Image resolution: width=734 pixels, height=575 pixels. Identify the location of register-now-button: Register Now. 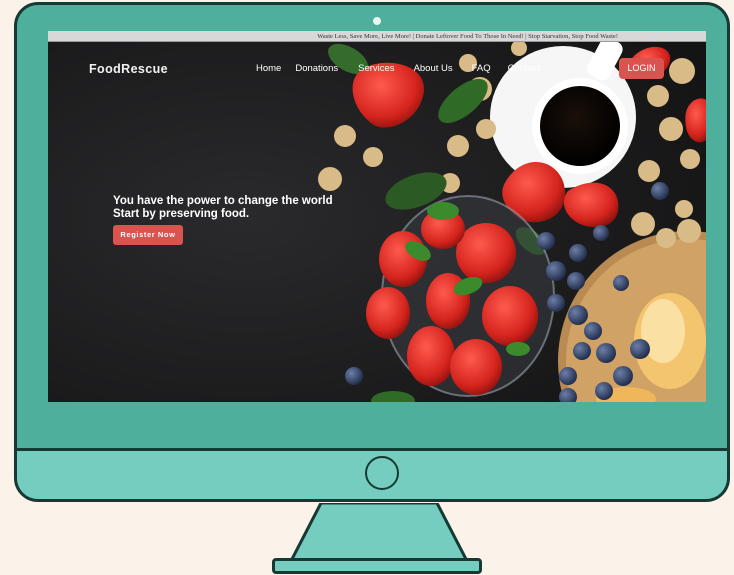
(148, 235).